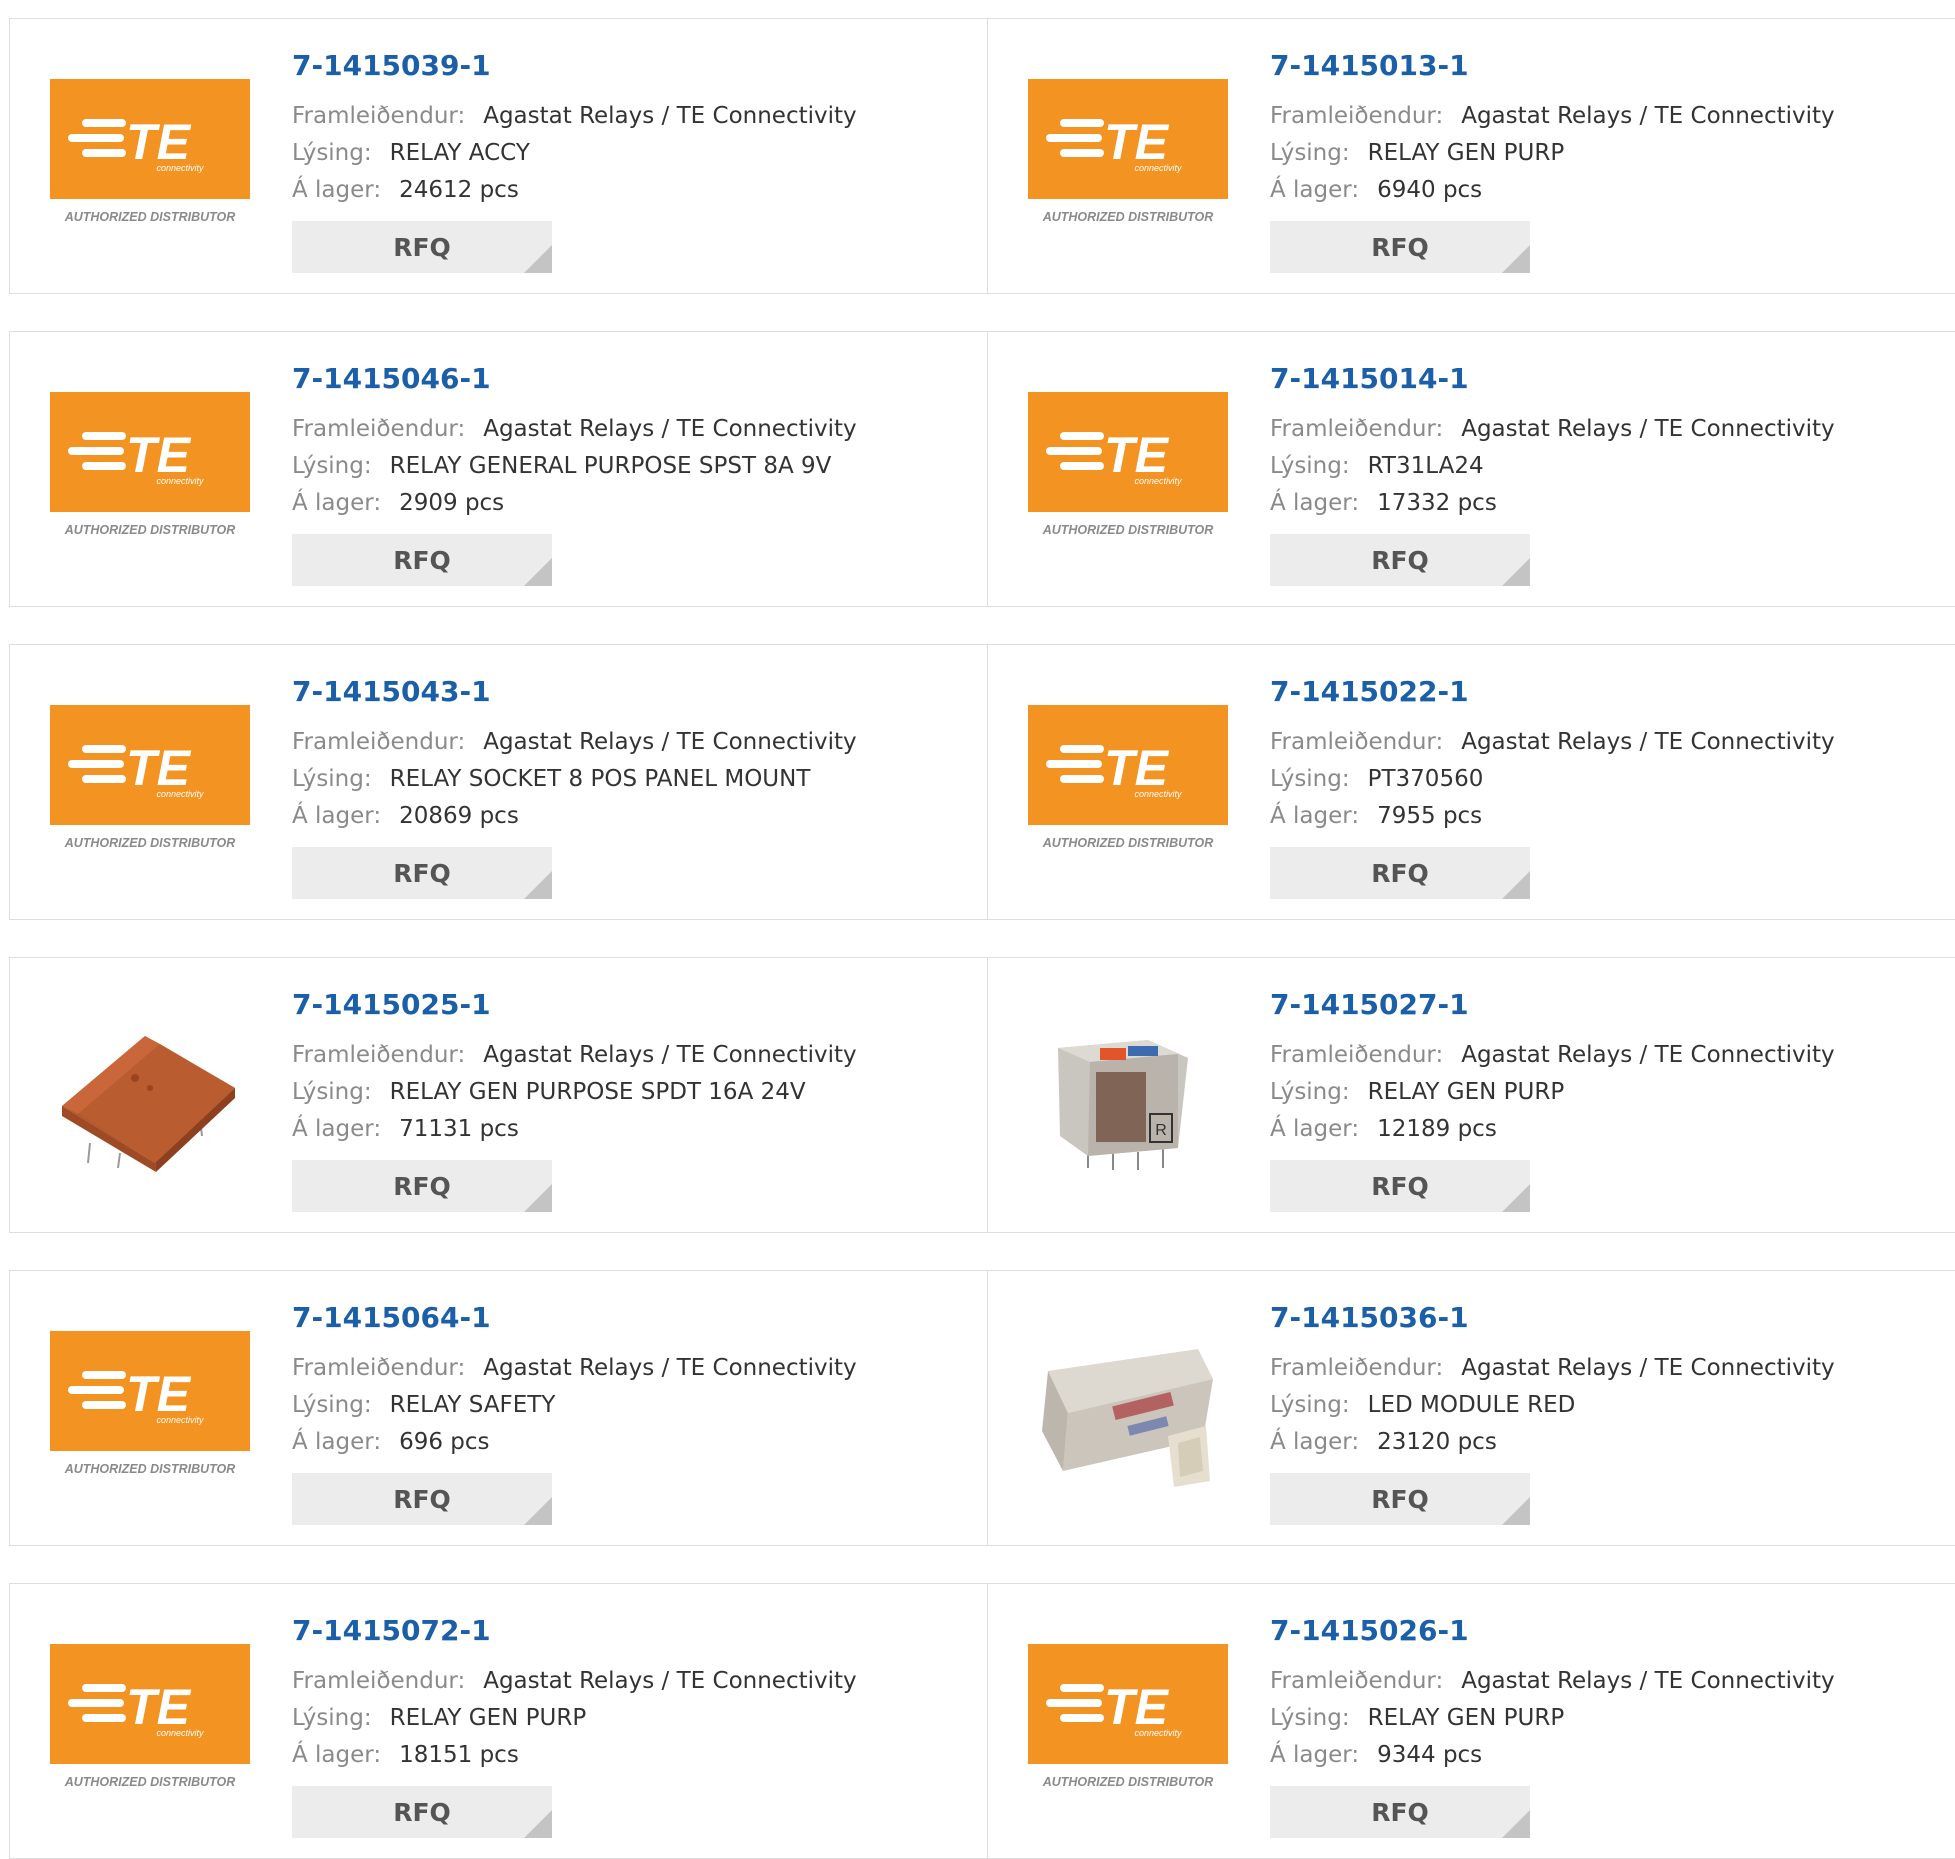 The image size is (1955, 1859). What do you see at coordinates (1369, 1630) in the screenshot?
I see `part-number-link: 7-1415026-1` at bounding box center [1369, 1630].